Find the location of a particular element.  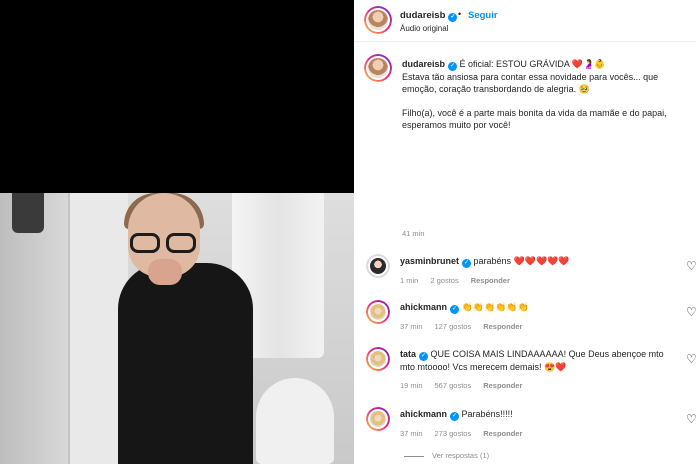

comment-likes: 127 gostos is located at coordinates (453, 326).